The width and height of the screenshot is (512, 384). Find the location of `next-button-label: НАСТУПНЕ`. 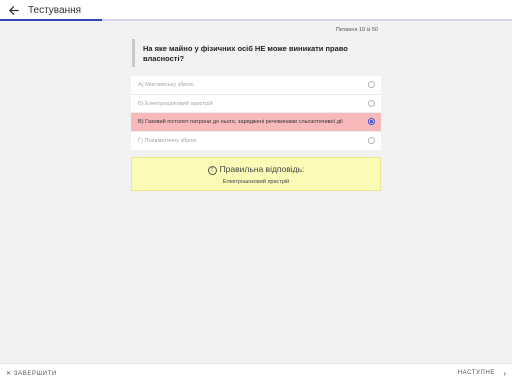

next-button-label: НАСТУПНЕ is located at coordinates (476, 373).